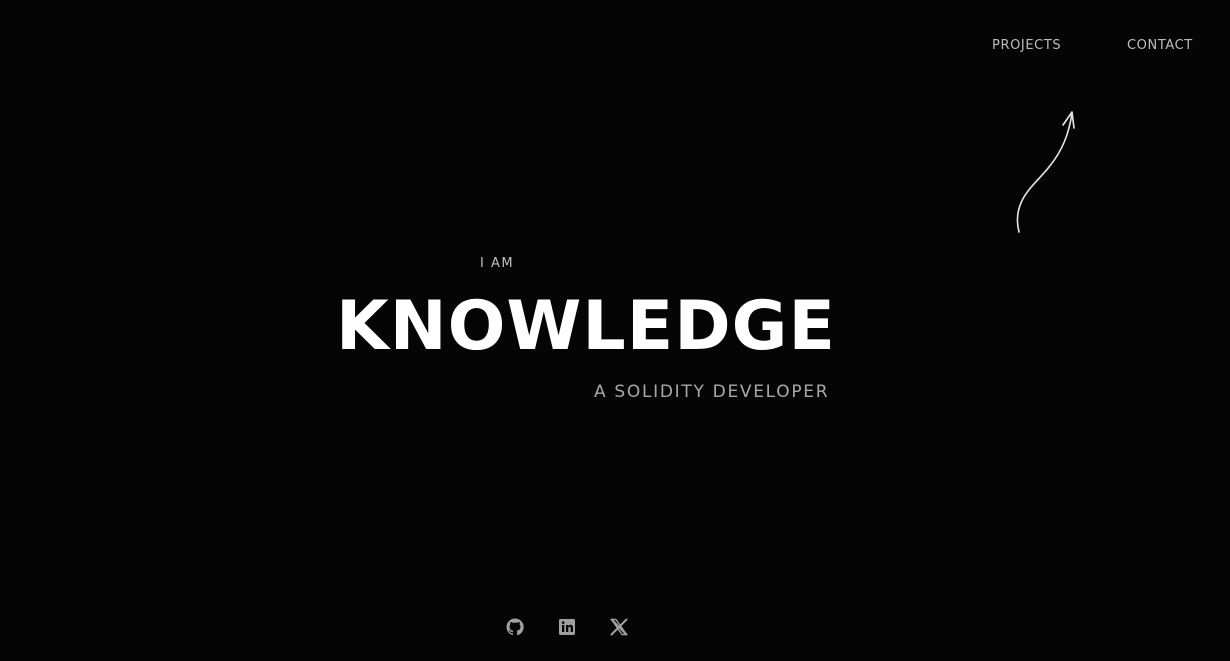  I want to click on hero-intro: I AM, so click(497, 263).